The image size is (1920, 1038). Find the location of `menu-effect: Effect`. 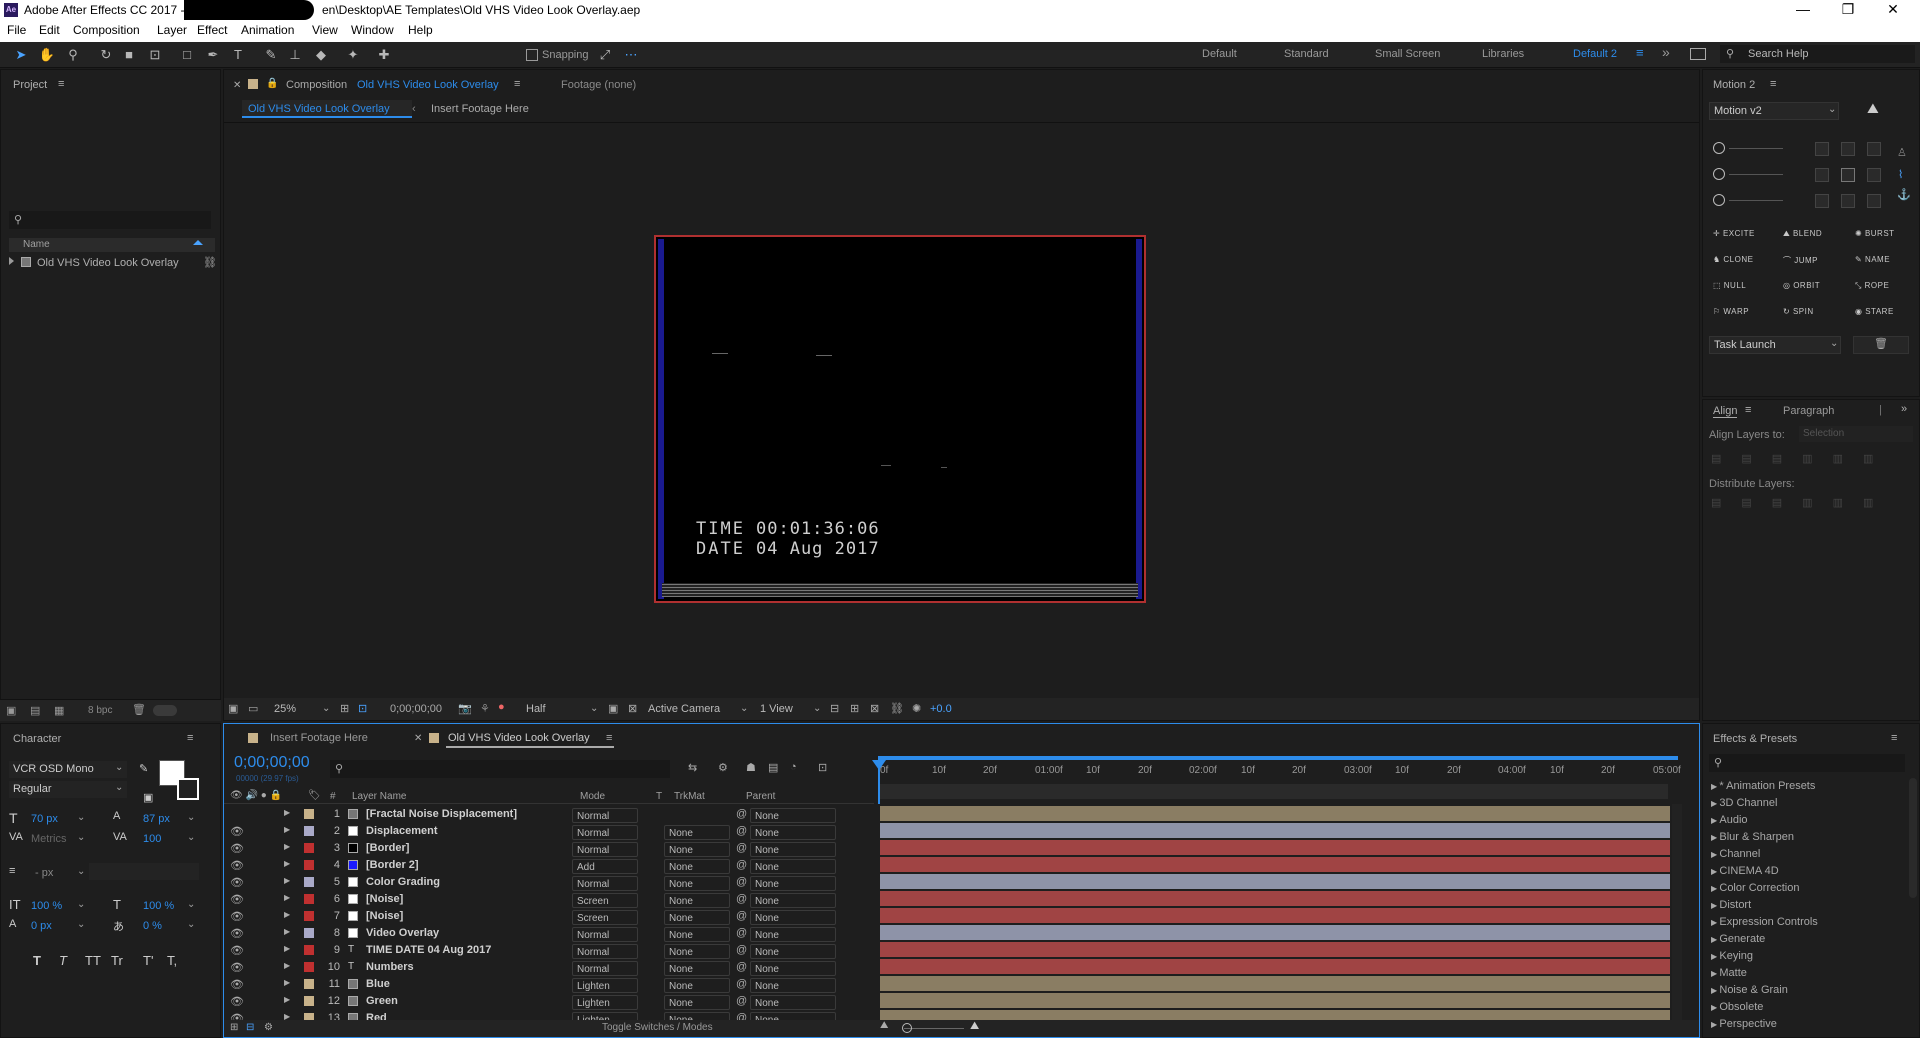

menu-effect: Effect is located at coordinates (212, 30).